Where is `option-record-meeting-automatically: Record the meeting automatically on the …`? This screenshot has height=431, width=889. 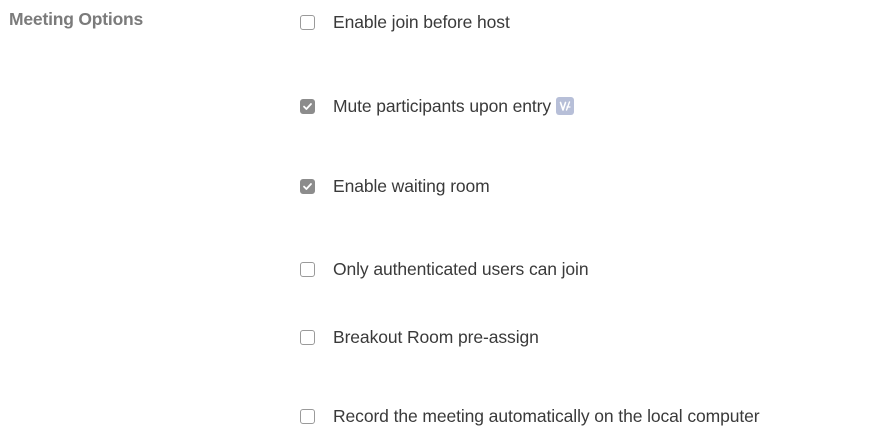
option-record-meeting-automatically: Record the meeting automatically on the … is located at coordinates (530, 416).